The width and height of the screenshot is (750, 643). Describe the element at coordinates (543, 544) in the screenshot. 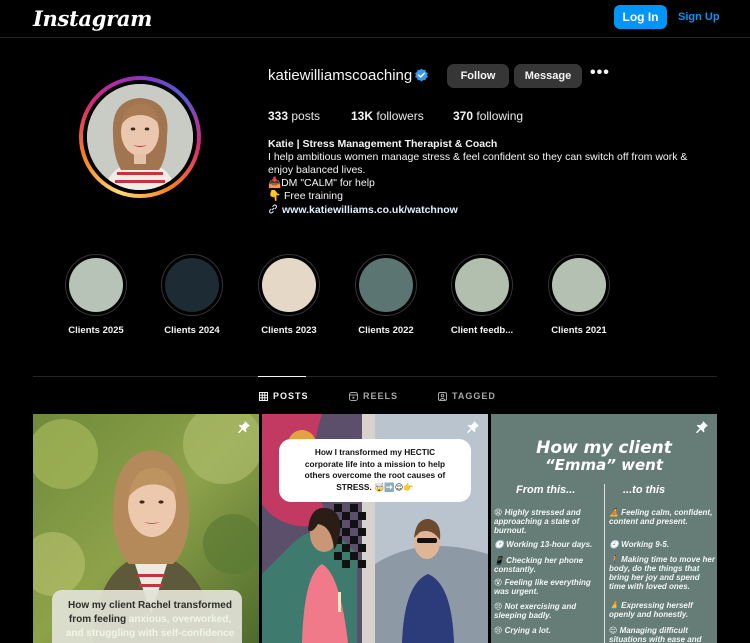

I see `comparison-item: 🕑 Working 13-hour days.` at that location.